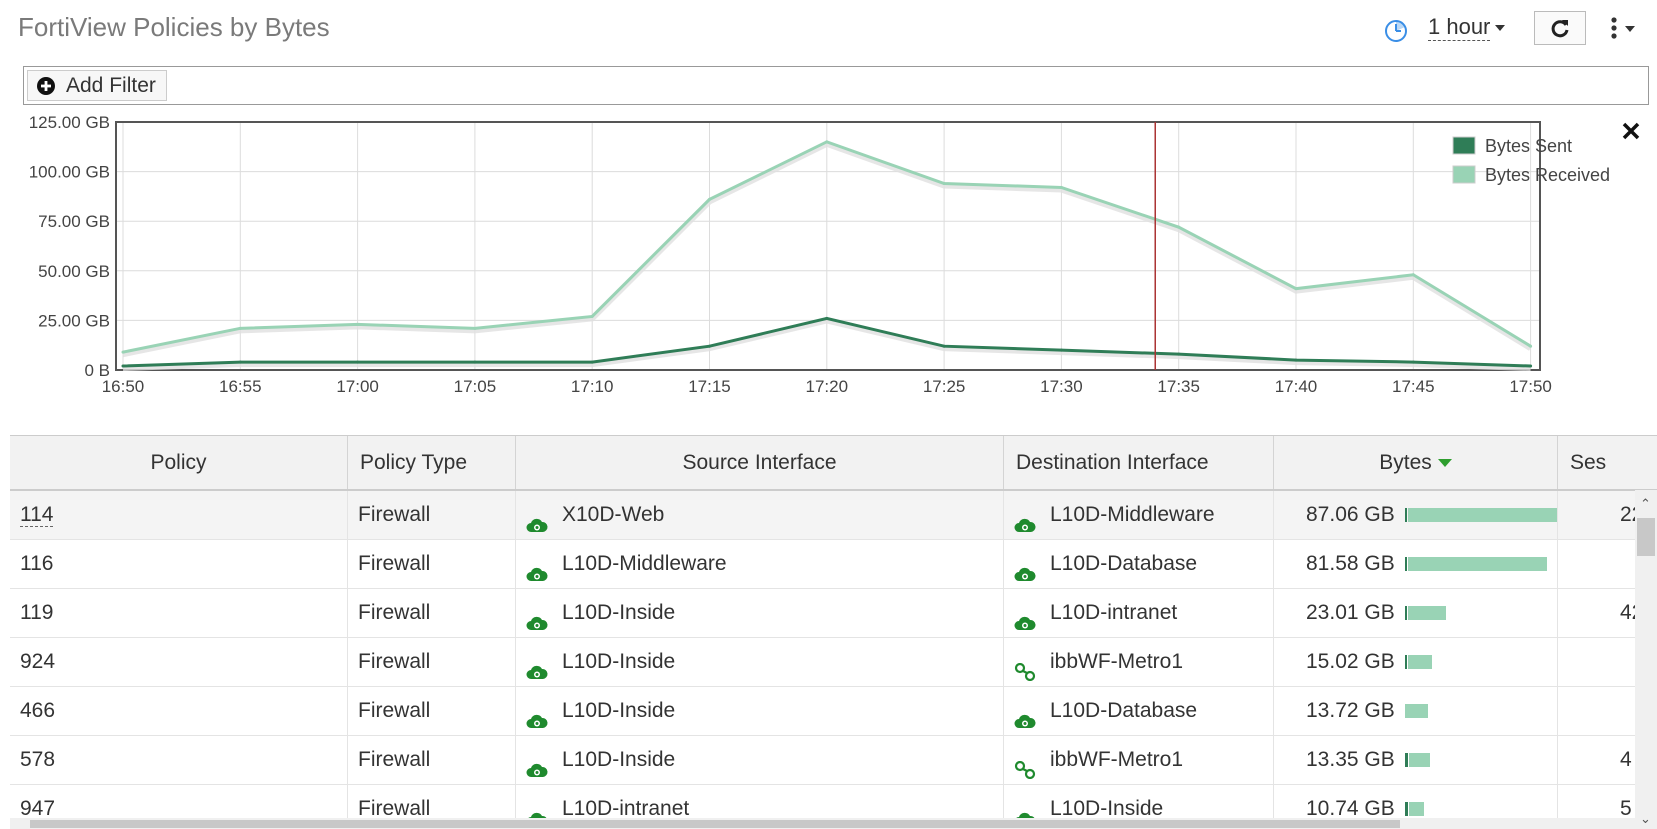  I want to click on page-title: FortiView Policies by Bytes, so click(174, 27).